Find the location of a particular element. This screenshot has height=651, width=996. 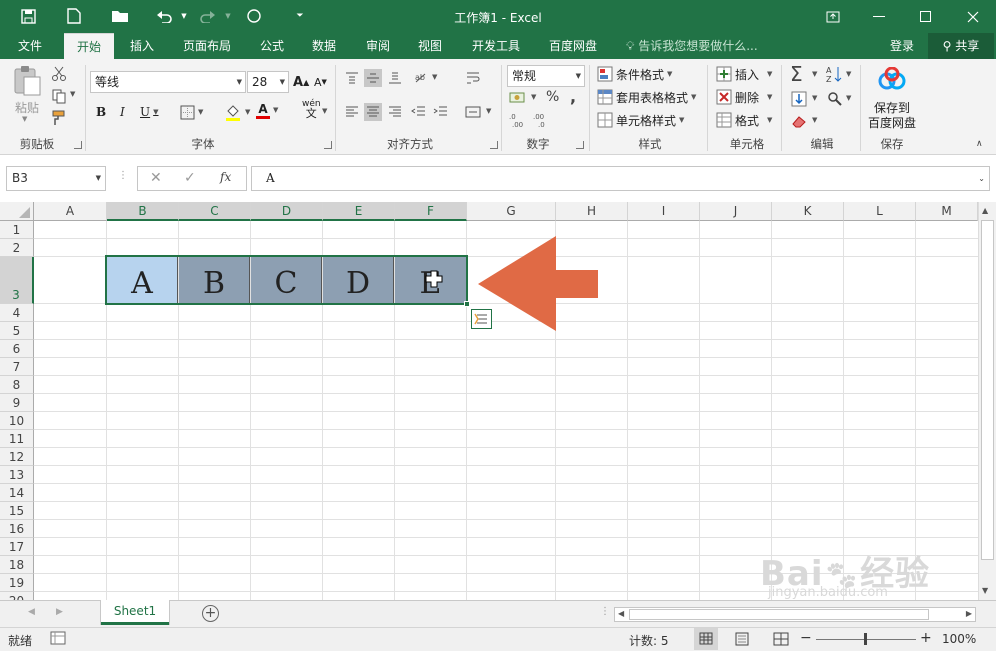

row-header-8: 8 is located at coordinates (17, 385).